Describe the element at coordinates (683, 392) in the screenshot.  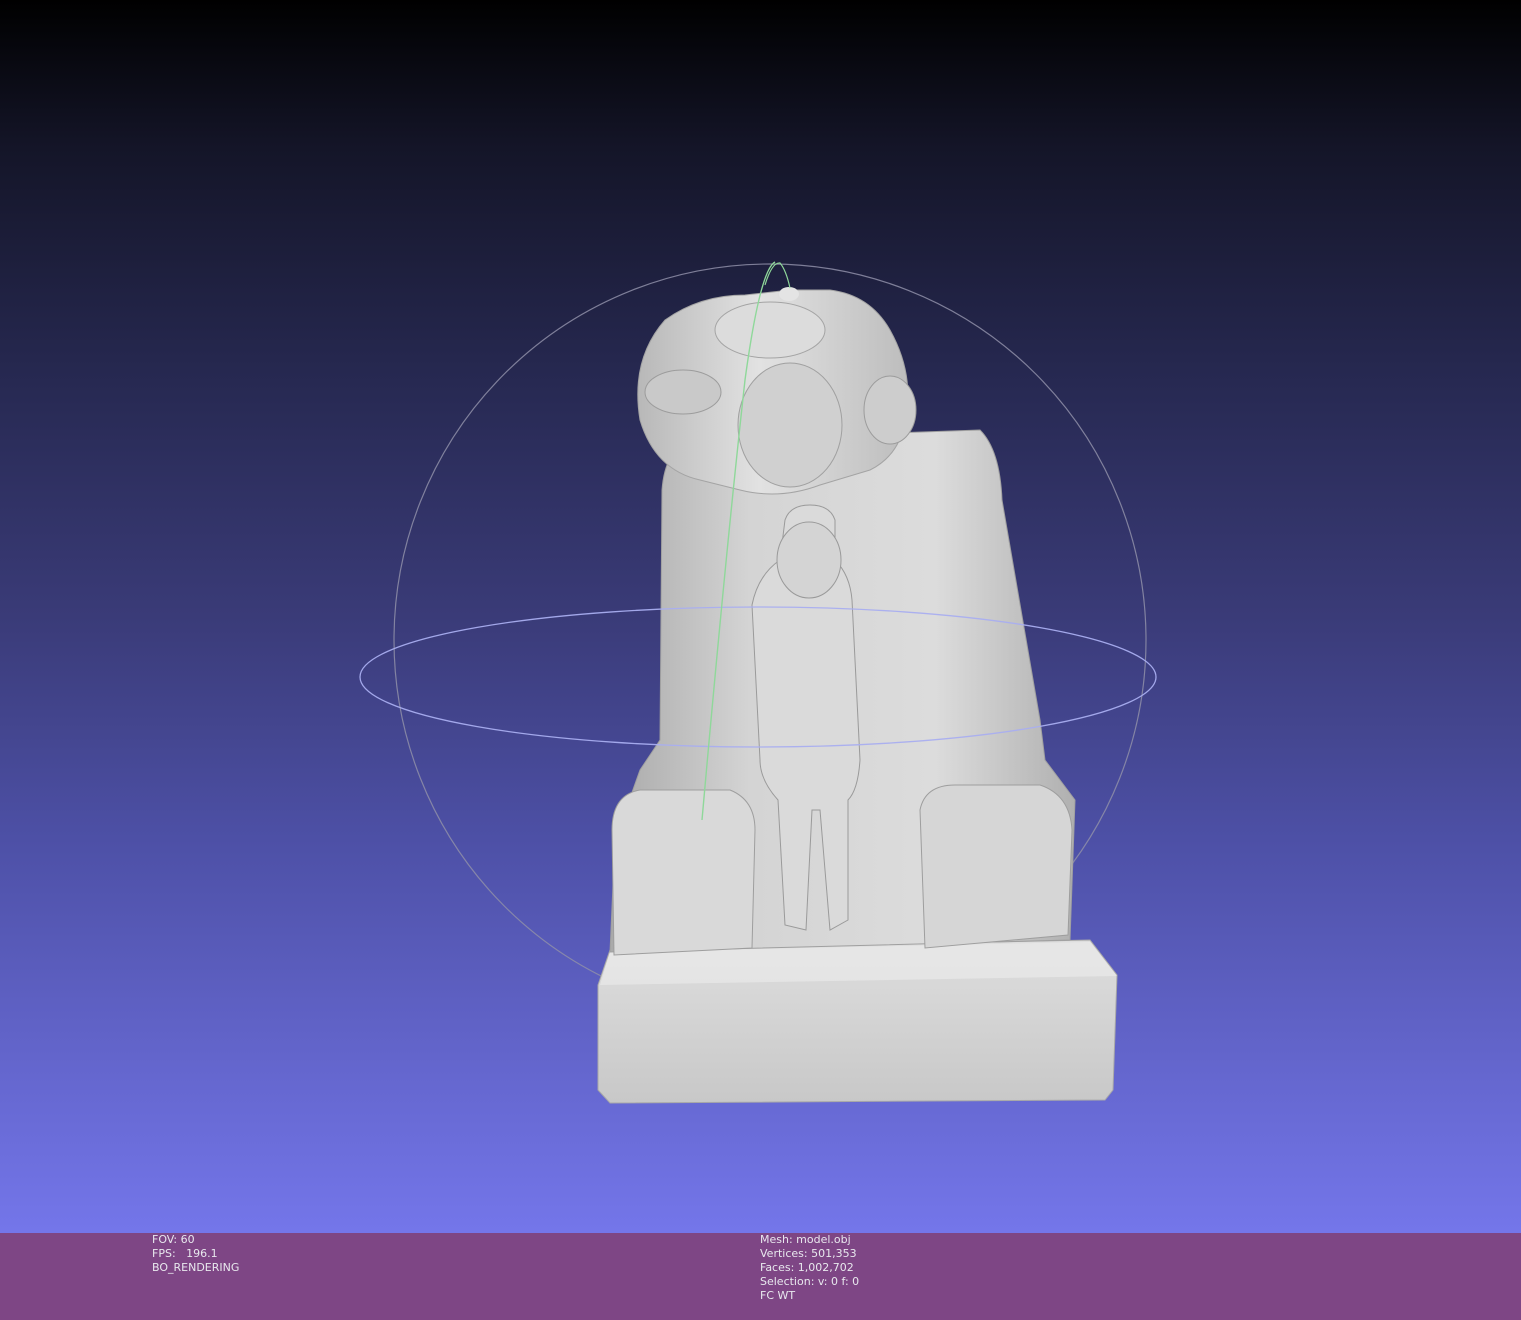
I see `mesh-left-horn` at that location.